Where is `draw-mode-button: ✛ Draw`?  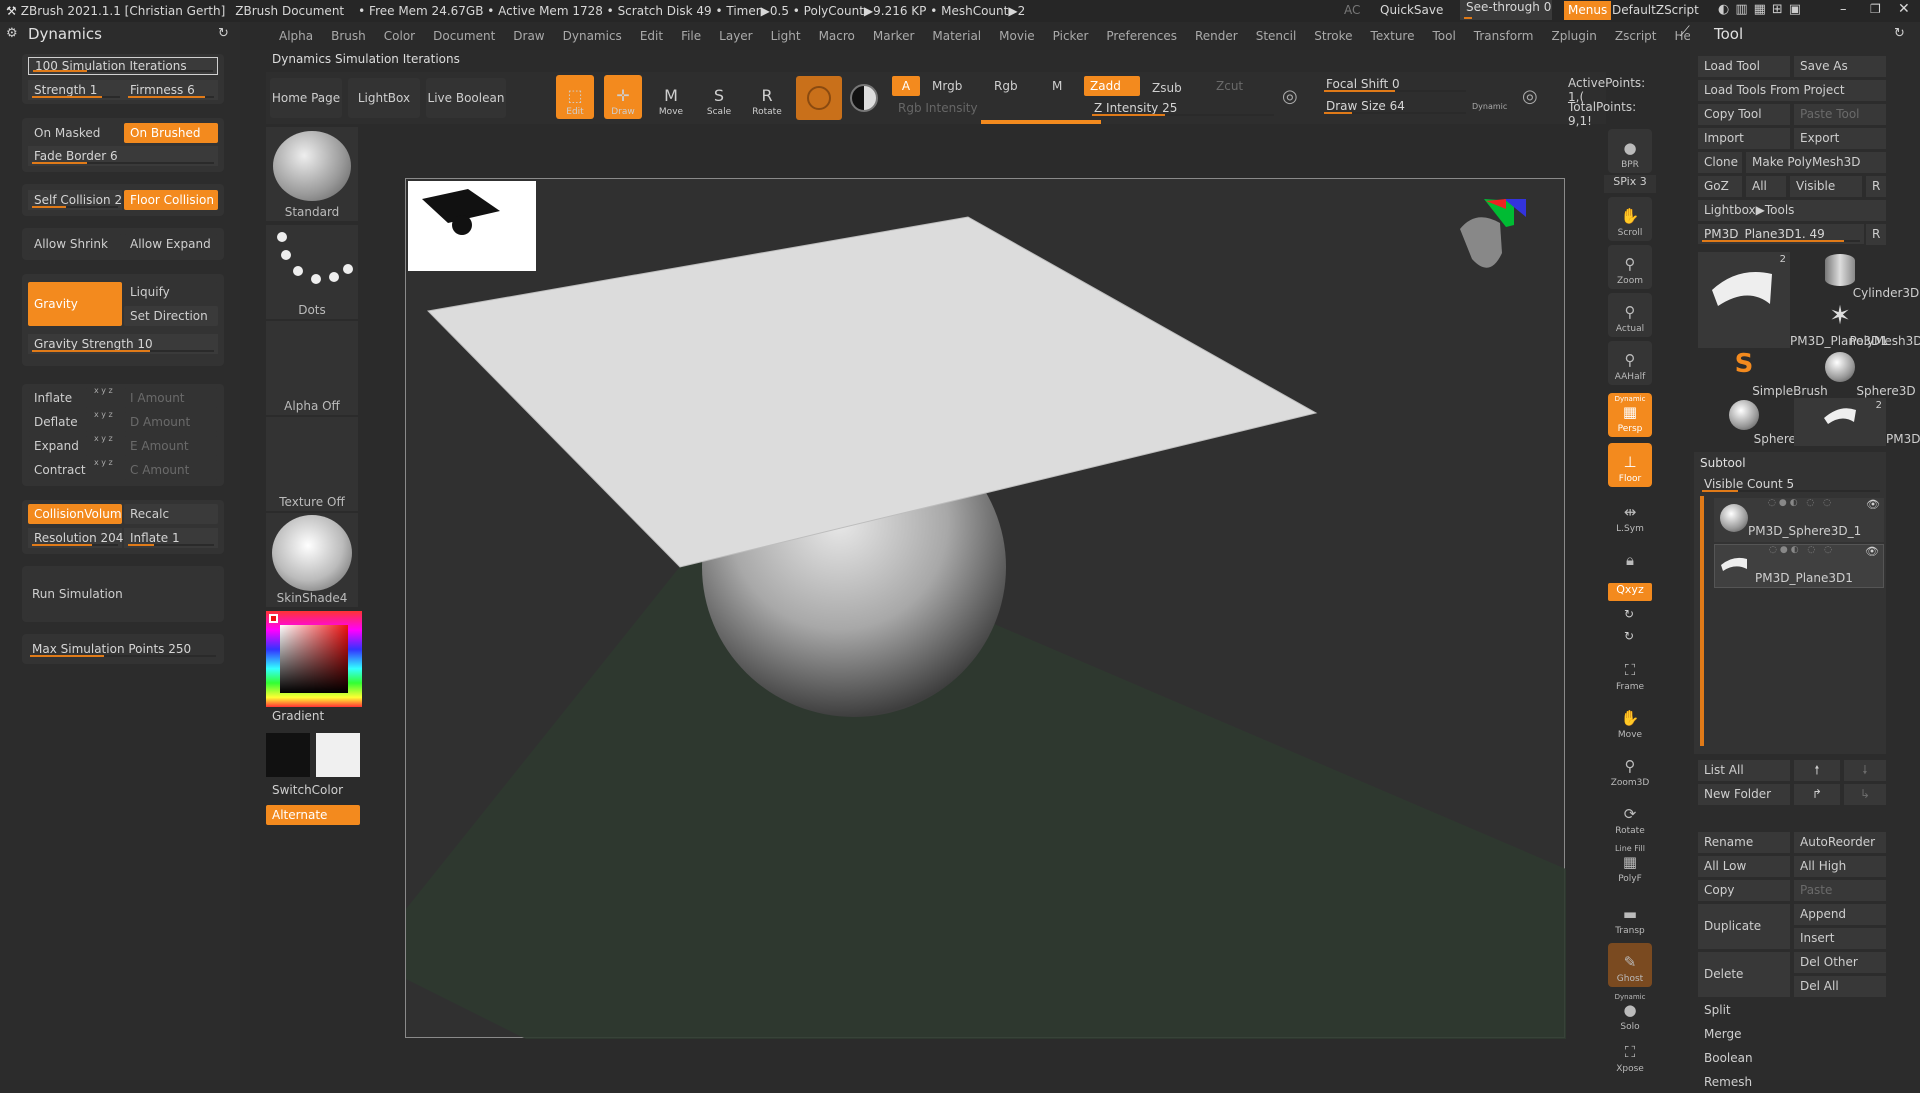
draw-mode-button: ✛ Draw is located at coordinates (623, 97).